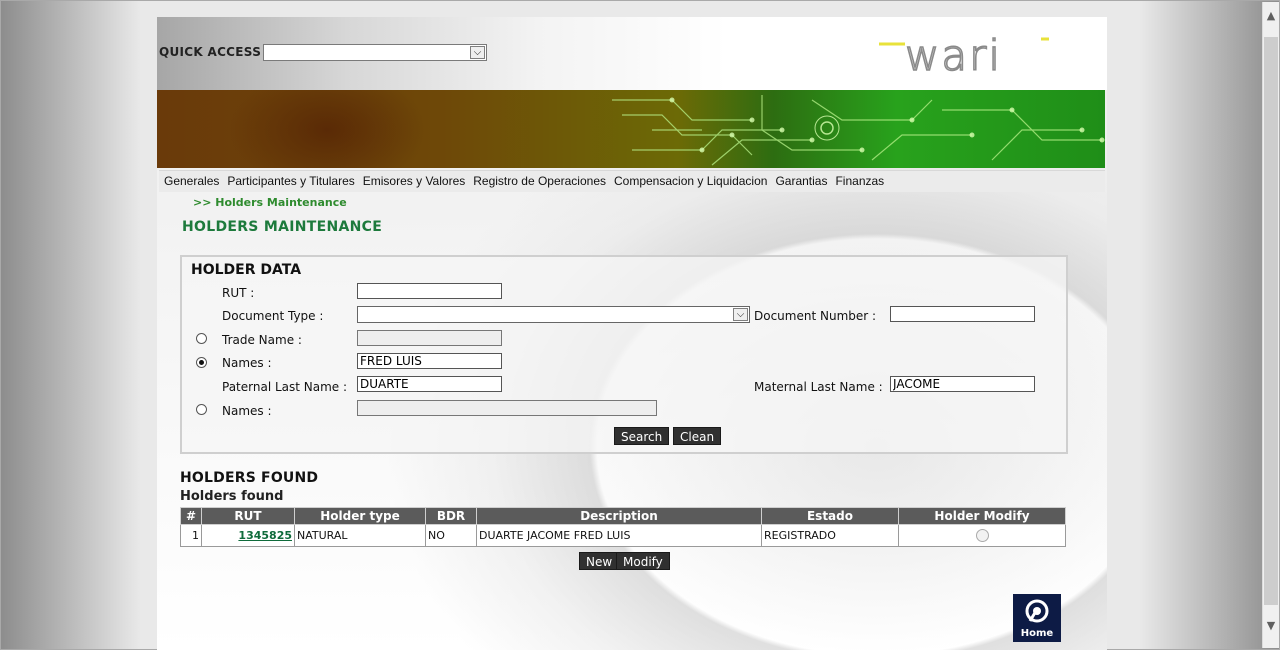 The height and width of the screenshot is (650, 1280). What do you see at coordinates (643, 561) in the screenshot?
I see `modify-button: Modify` at bounding box center [643, 561].